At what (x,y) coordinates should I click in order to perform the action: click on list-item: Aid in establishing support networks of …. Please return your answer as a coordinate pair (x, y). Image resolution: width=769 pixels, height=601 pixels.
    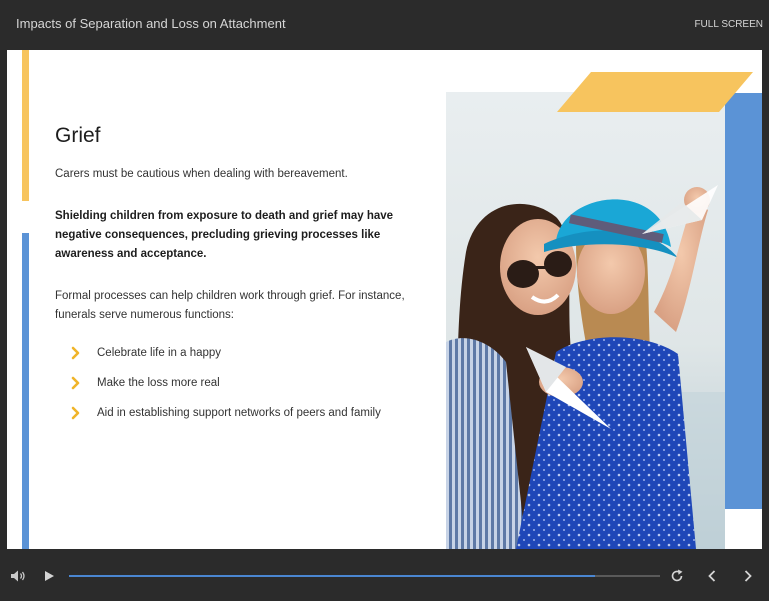
    Looking at the image, I should click on (237, 413).